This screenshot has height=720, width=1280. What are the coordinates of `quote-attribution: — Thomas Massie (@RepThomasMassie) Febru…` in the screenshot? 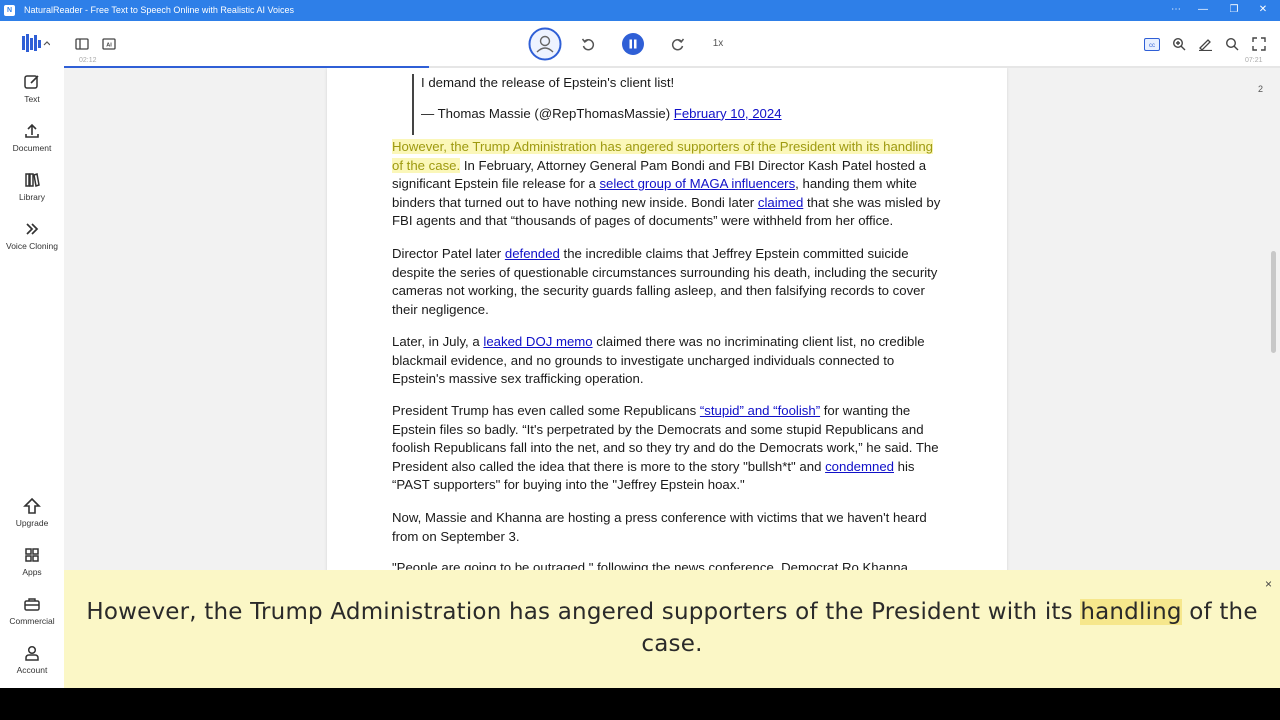 It's located at (601, 113).